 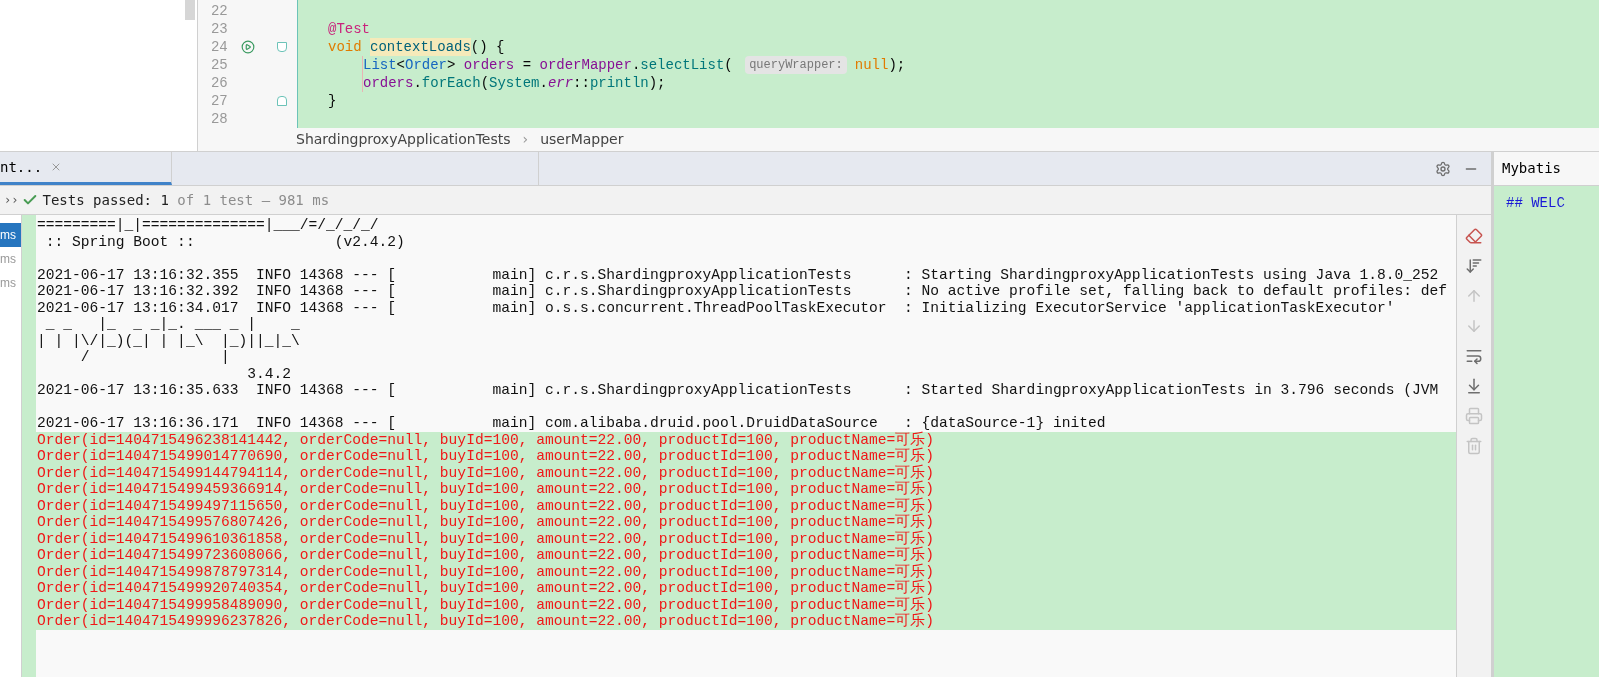 I want to click on sort-icon, so click(x=1474, y=266).